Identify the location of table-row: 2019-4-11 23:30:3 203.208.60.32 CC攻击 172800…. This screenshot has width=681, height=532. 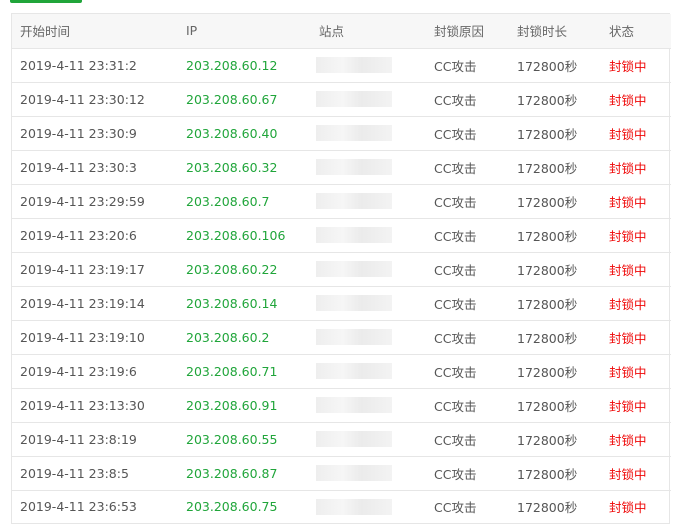
(341, 167).